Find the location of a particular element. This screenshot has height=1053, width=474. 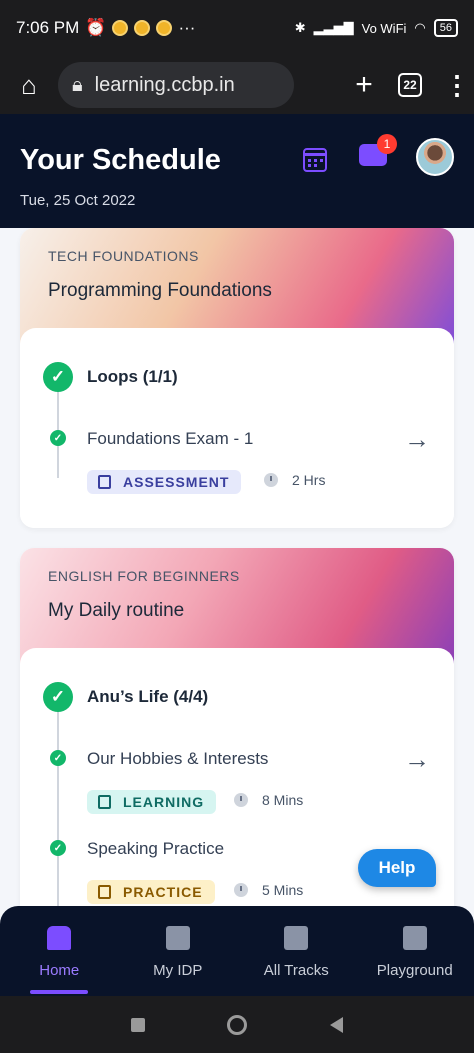

signal-icon: ▂▃▅▇ is located at coordinates (333, 27).